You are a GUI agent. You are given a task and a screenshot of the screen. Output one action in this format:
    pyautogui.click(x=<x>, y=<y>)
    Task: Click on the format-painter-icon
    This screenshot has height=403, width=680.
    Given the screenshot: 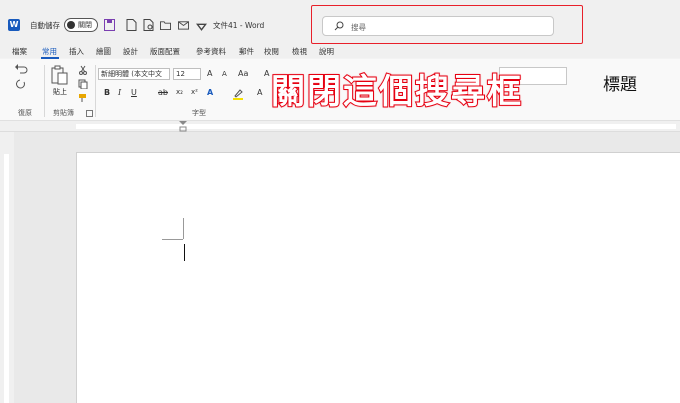 What is the action you would take?
    pyautogui.click(x=83, y=98)
    